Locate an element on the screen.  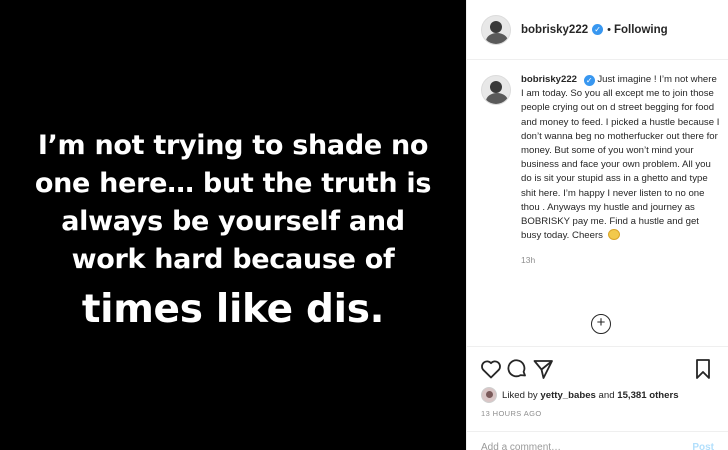
likes-prefix: Liked by is located at coordinates (520, 395).